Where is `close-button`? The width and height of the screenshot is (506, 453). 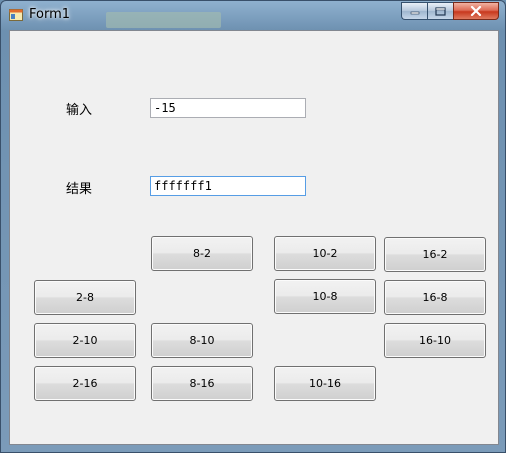
close-button is located at coordinates (476, 11).